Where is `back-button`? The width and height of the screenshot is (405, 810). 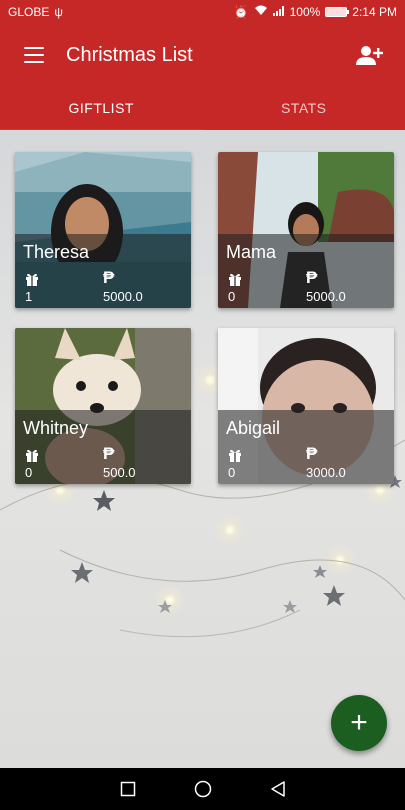 back-button is located at coordinates (278, 789).